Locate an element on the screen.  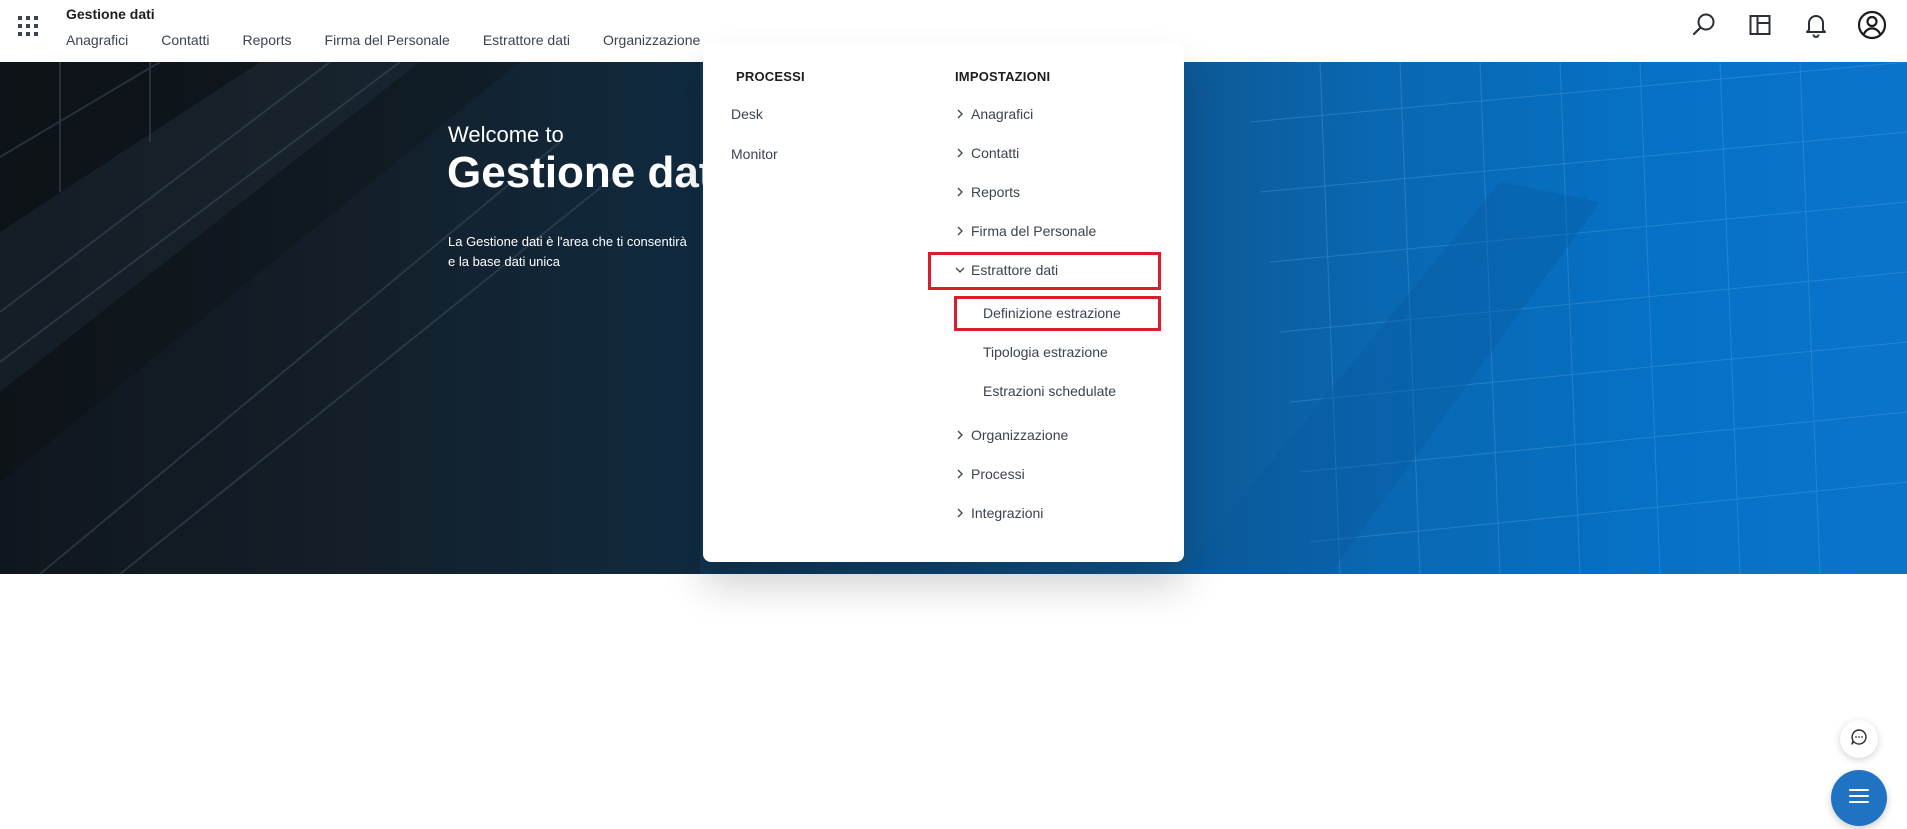
settings-item-contatti: Contatti is located at coordinates (986, 153).